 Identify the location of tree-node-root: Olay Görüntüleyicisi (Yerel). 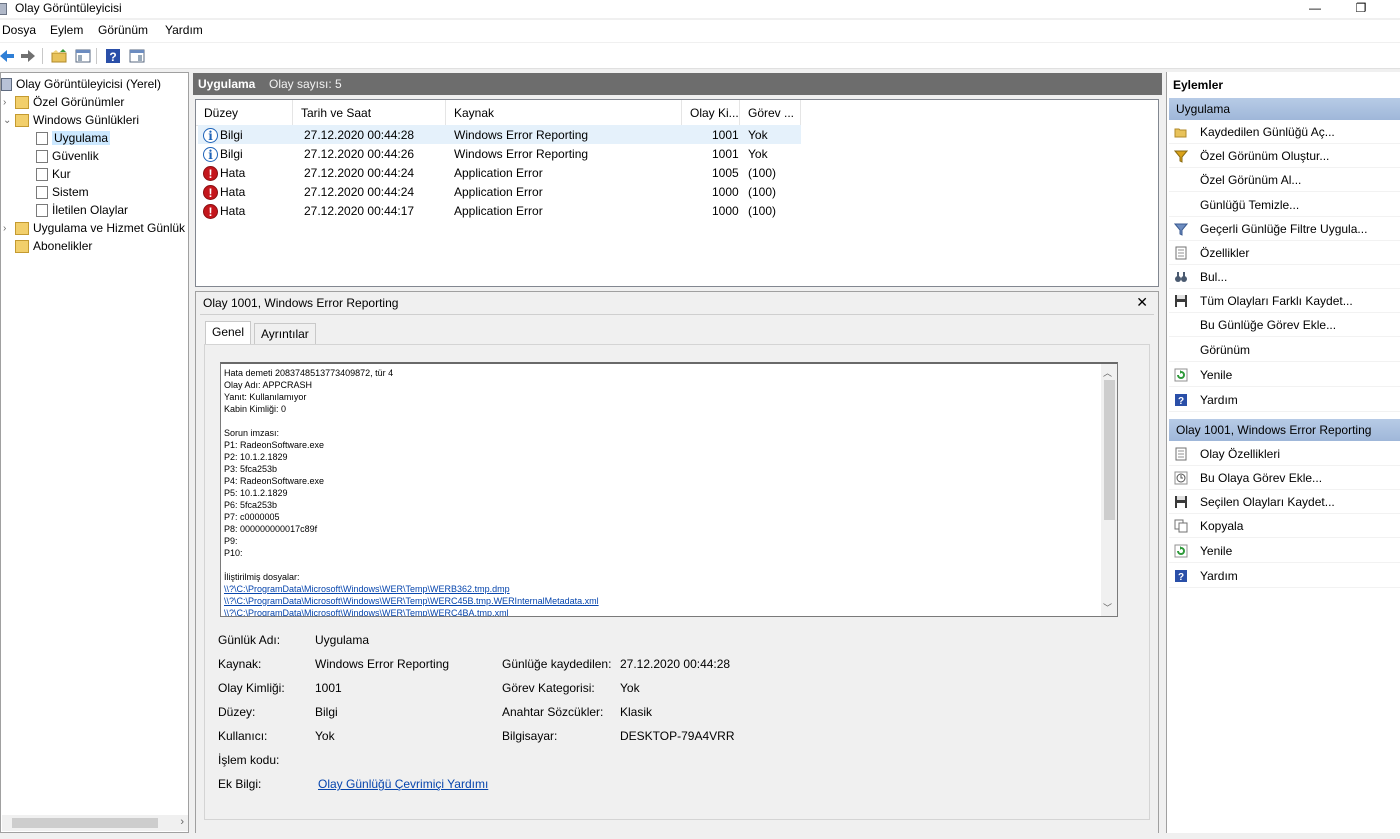
(81, 84).